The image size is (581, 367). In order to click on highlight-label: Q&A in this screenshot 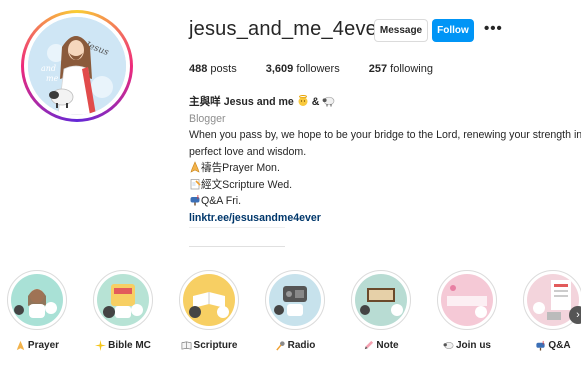, I will do `click(549, 345)`.